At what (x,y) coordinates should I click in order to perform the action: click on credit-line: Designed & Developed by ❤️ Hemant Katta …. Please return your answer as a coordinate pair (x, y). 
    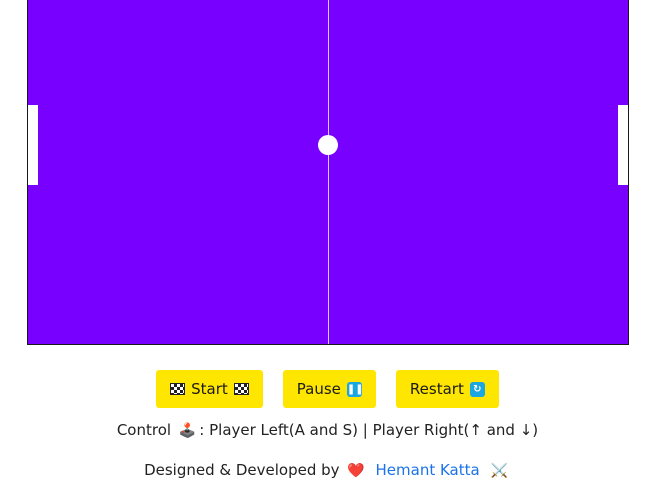
    Looking at the image, I should click on (327, 470).